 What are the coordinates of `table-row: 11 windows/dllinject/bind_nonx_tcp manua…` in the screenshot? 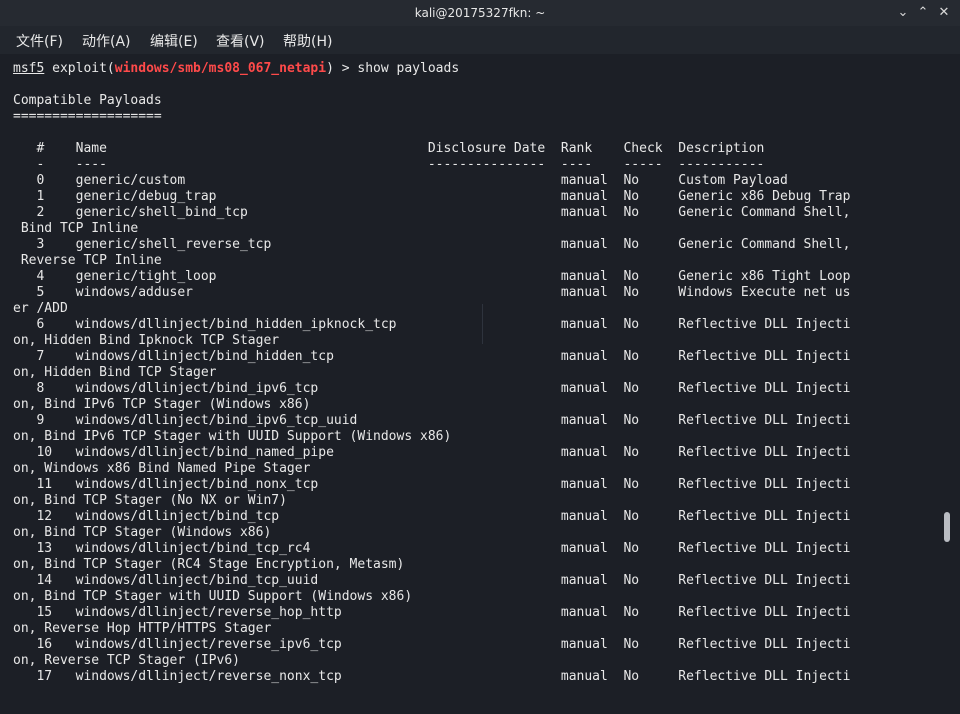 It's located at (432, 484).